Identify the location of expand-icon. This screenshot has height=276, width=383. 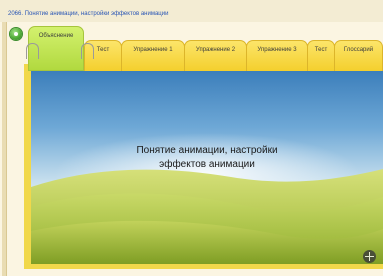
(369, 256).